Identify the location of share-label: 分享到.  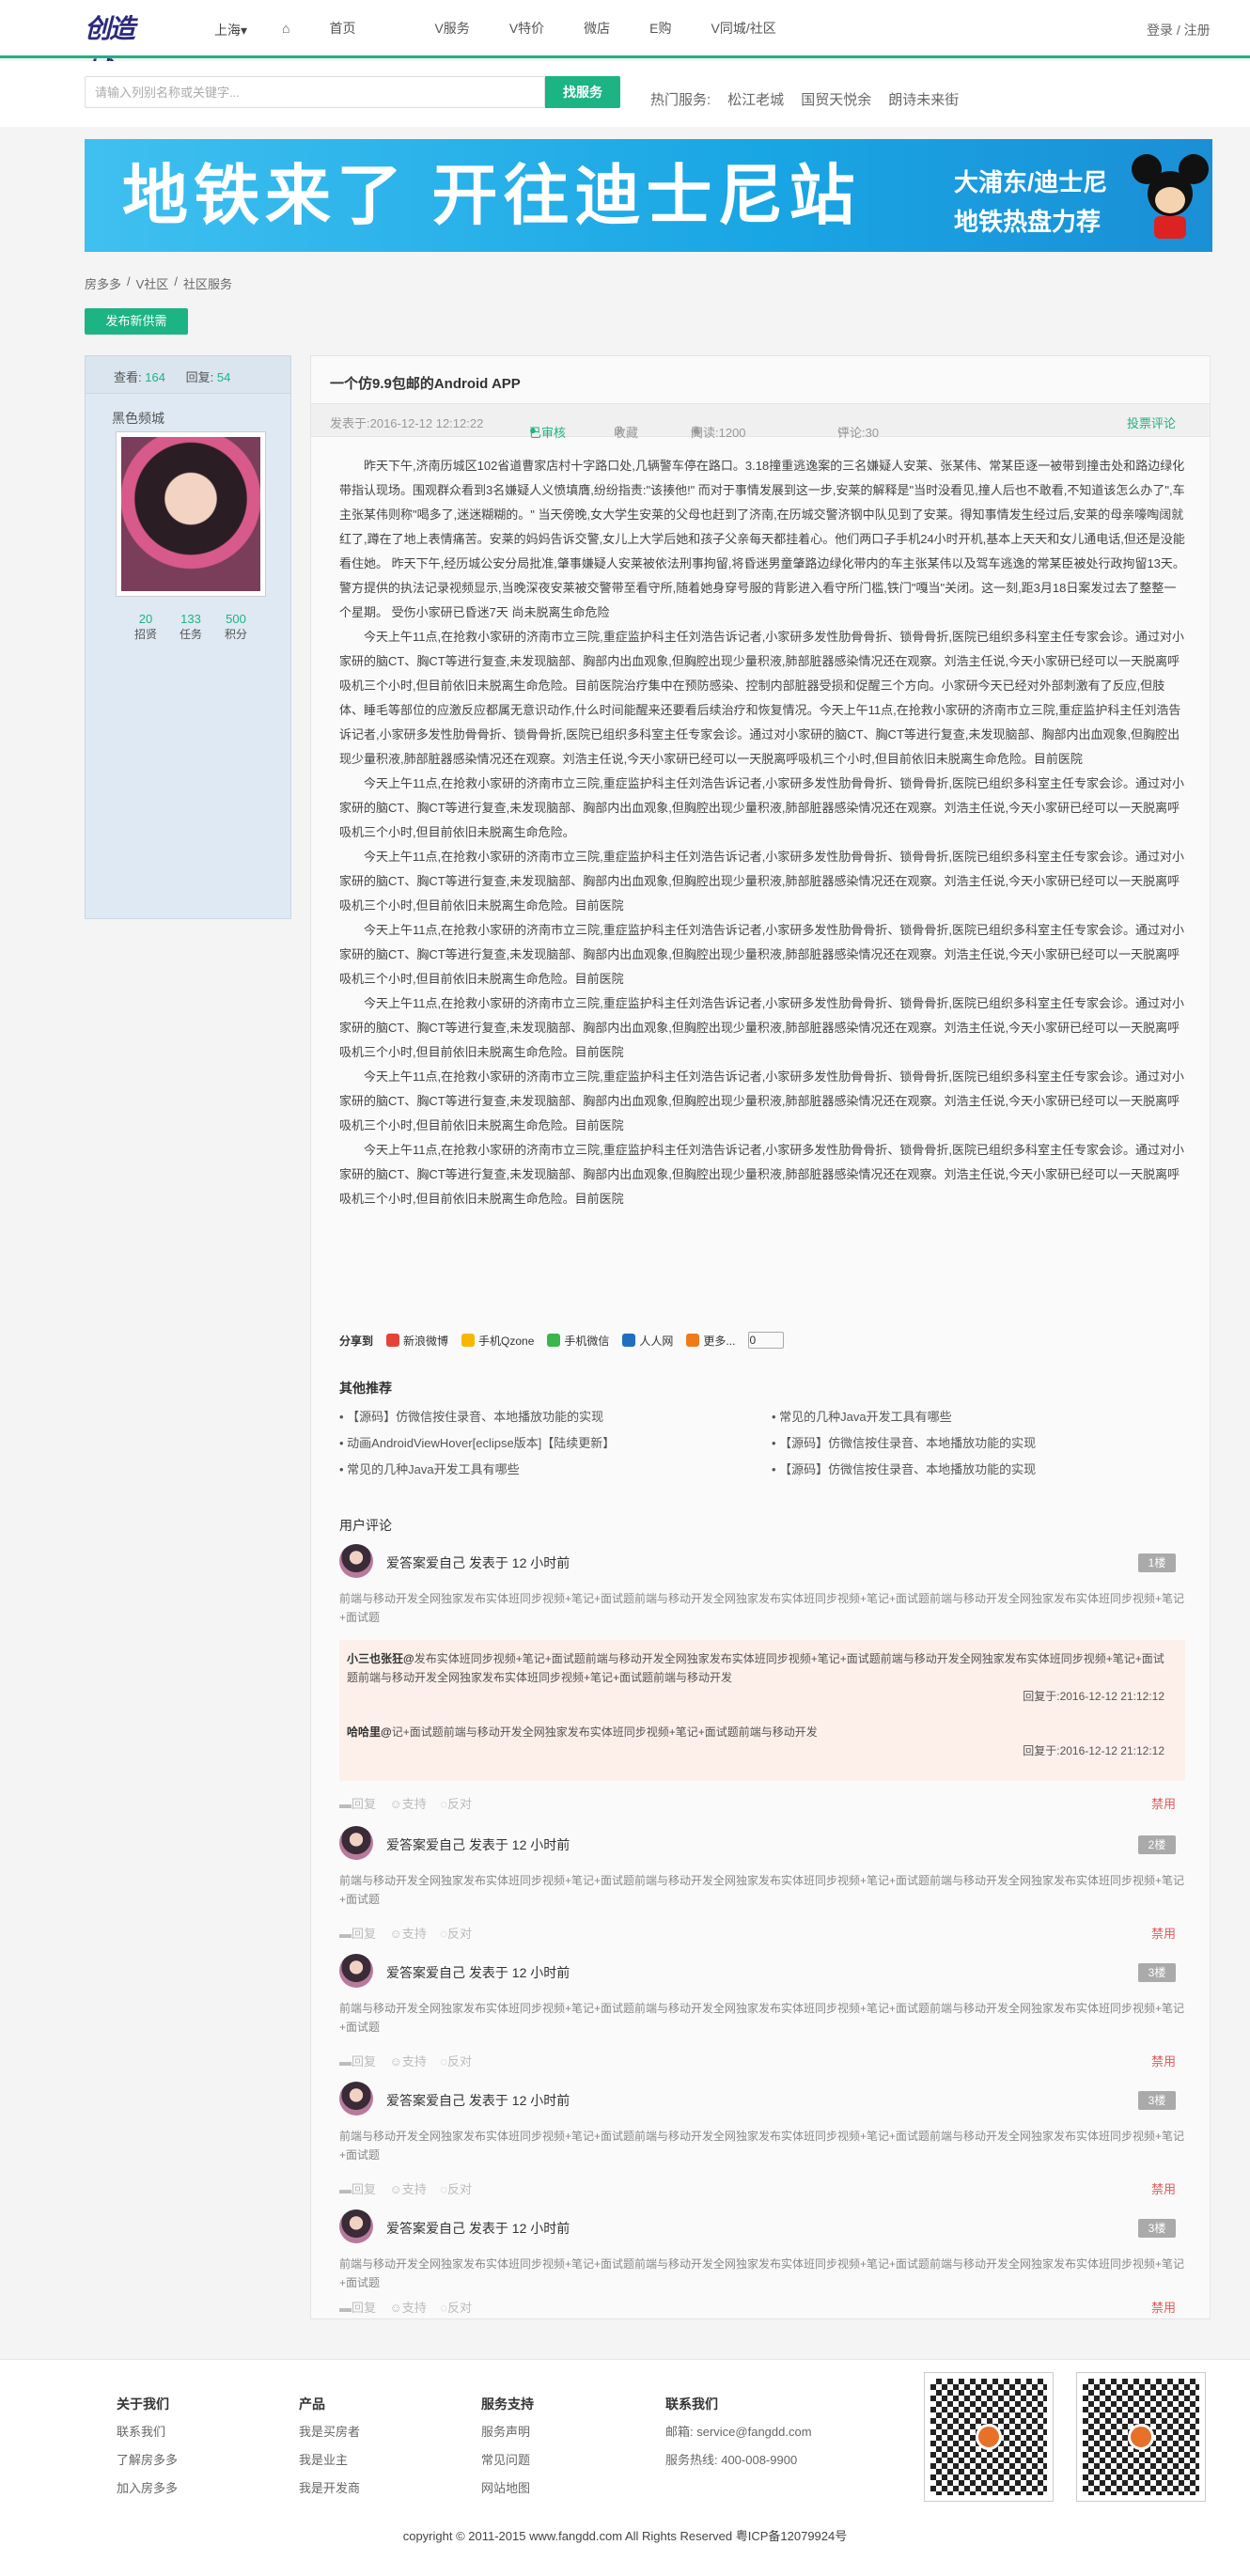
(357, 1341).